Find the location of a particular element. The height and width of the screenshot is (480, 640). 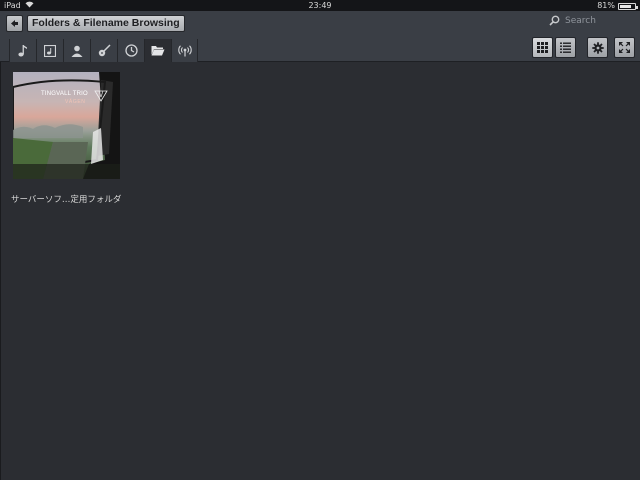

radio-icon is located at coordinates (184, 50).